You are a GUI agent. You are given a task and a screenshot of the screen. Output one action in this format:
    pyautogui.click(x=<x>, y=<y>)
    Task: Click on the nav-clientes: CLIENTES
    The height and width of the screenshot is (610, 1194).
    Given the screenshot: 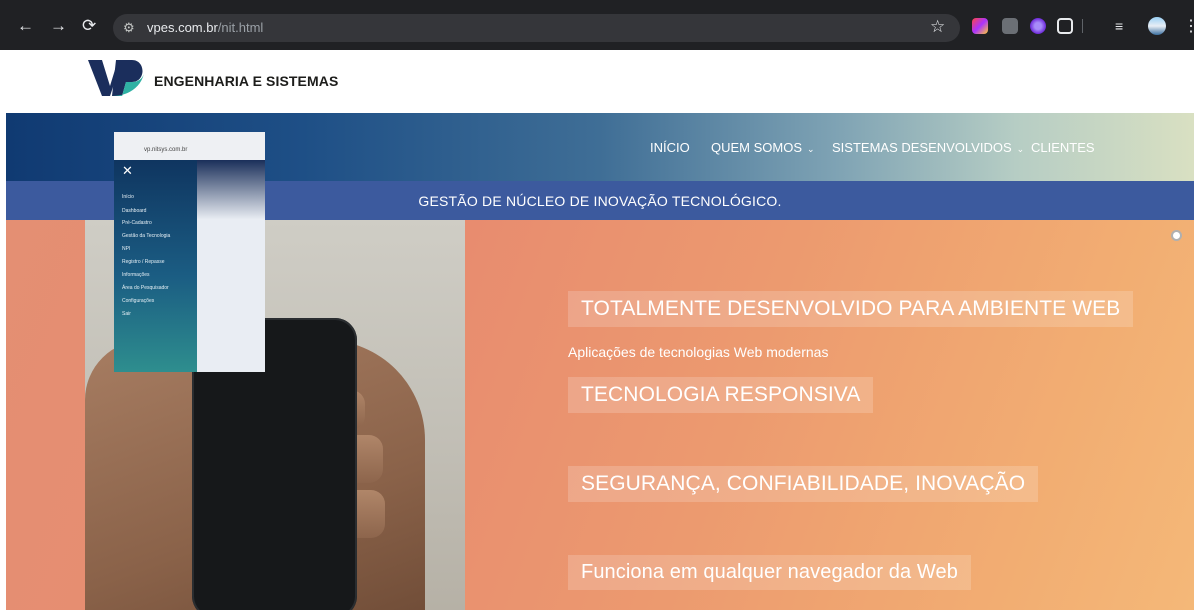 What is the action you would take?
    pyautogui.click(x=1063, y=147)
    